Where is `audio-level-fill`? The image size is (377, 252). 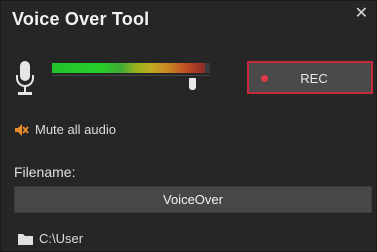 audio-level-fill is located at coordinates (129, 68).